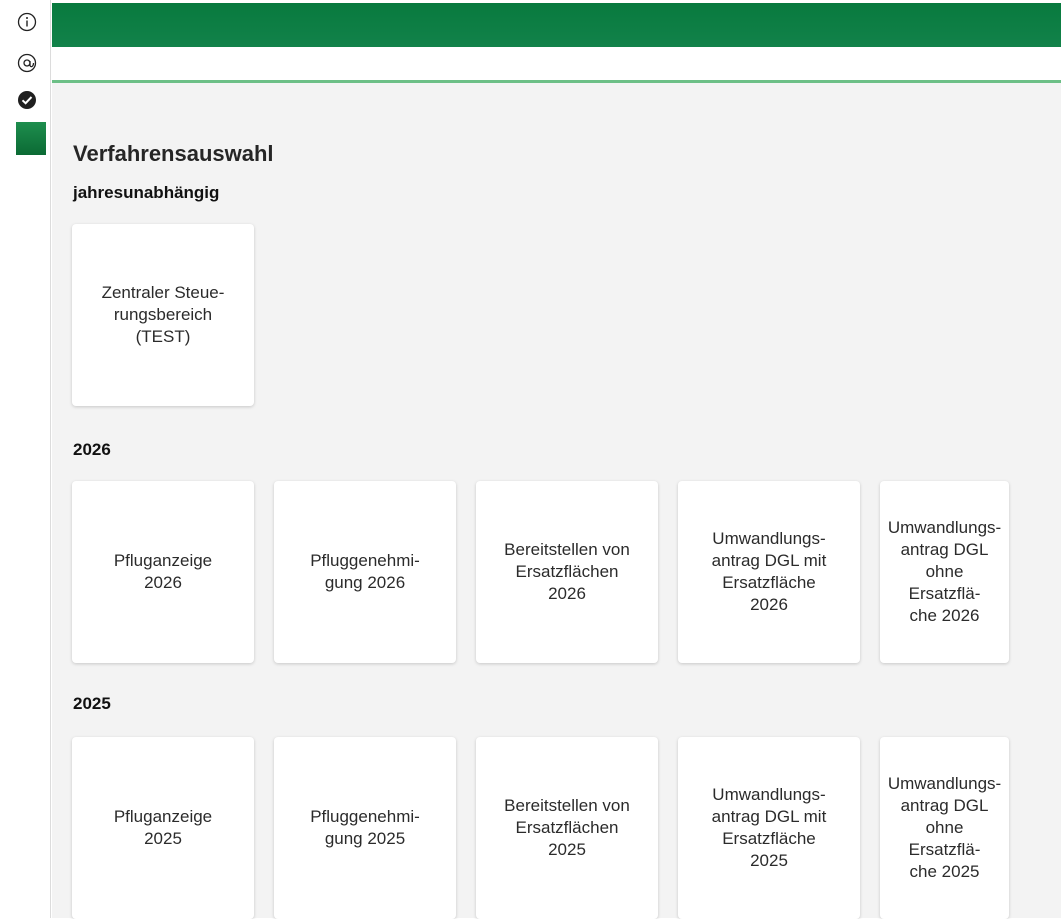 This screenshot has height=919, width=1061. I want to click on info-icon, so click(27, 22).